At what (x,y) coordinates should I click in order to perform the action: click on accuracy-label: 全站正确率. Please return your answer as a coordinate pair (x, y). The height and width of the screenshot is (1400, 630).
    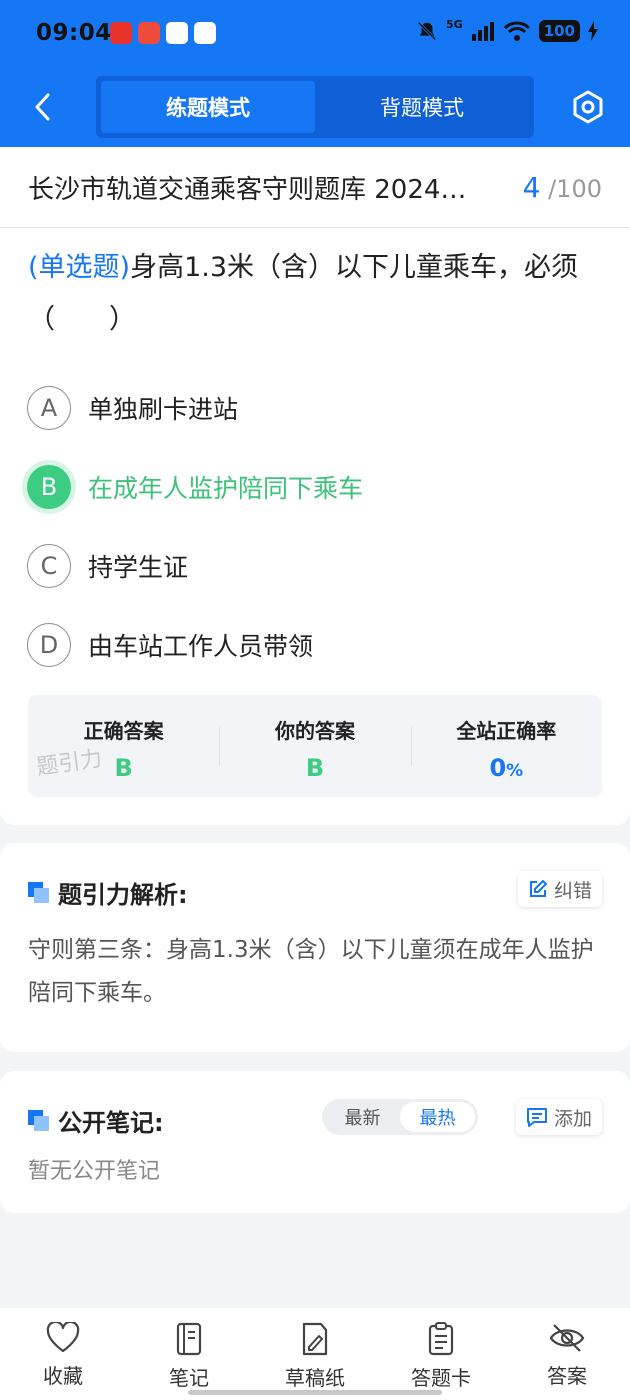
    Looking at the image, I should click on (506, 731).